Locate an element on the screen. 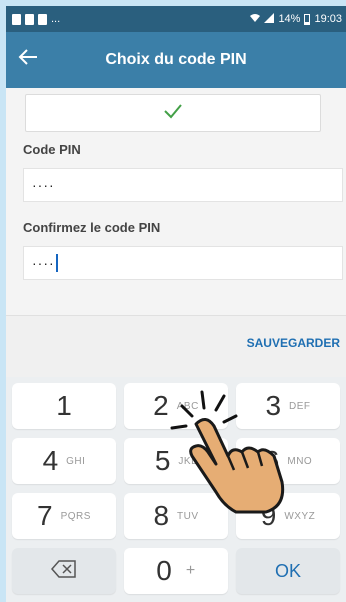 This screenshot has width=346, height=602. ok-label: OK is located at coordinates (287, 570).